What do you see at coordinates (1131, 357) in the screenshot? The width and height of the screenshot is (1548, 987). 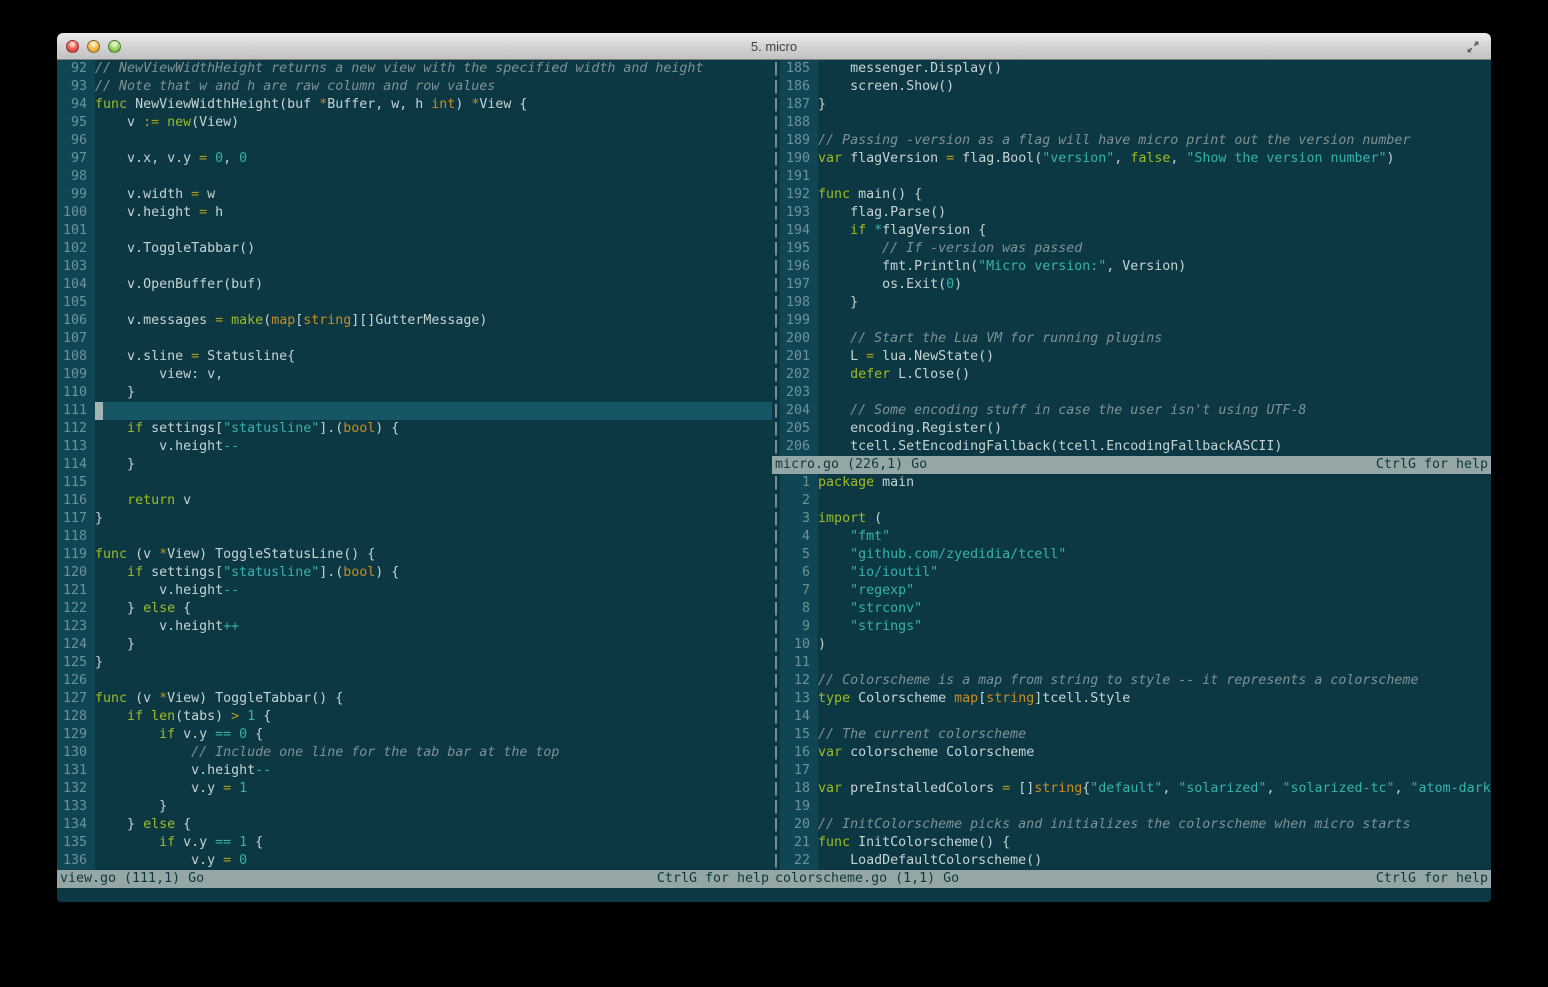 I see `code-line: | 201 L = lua.NewState()` at bounding box center [1131, 357].